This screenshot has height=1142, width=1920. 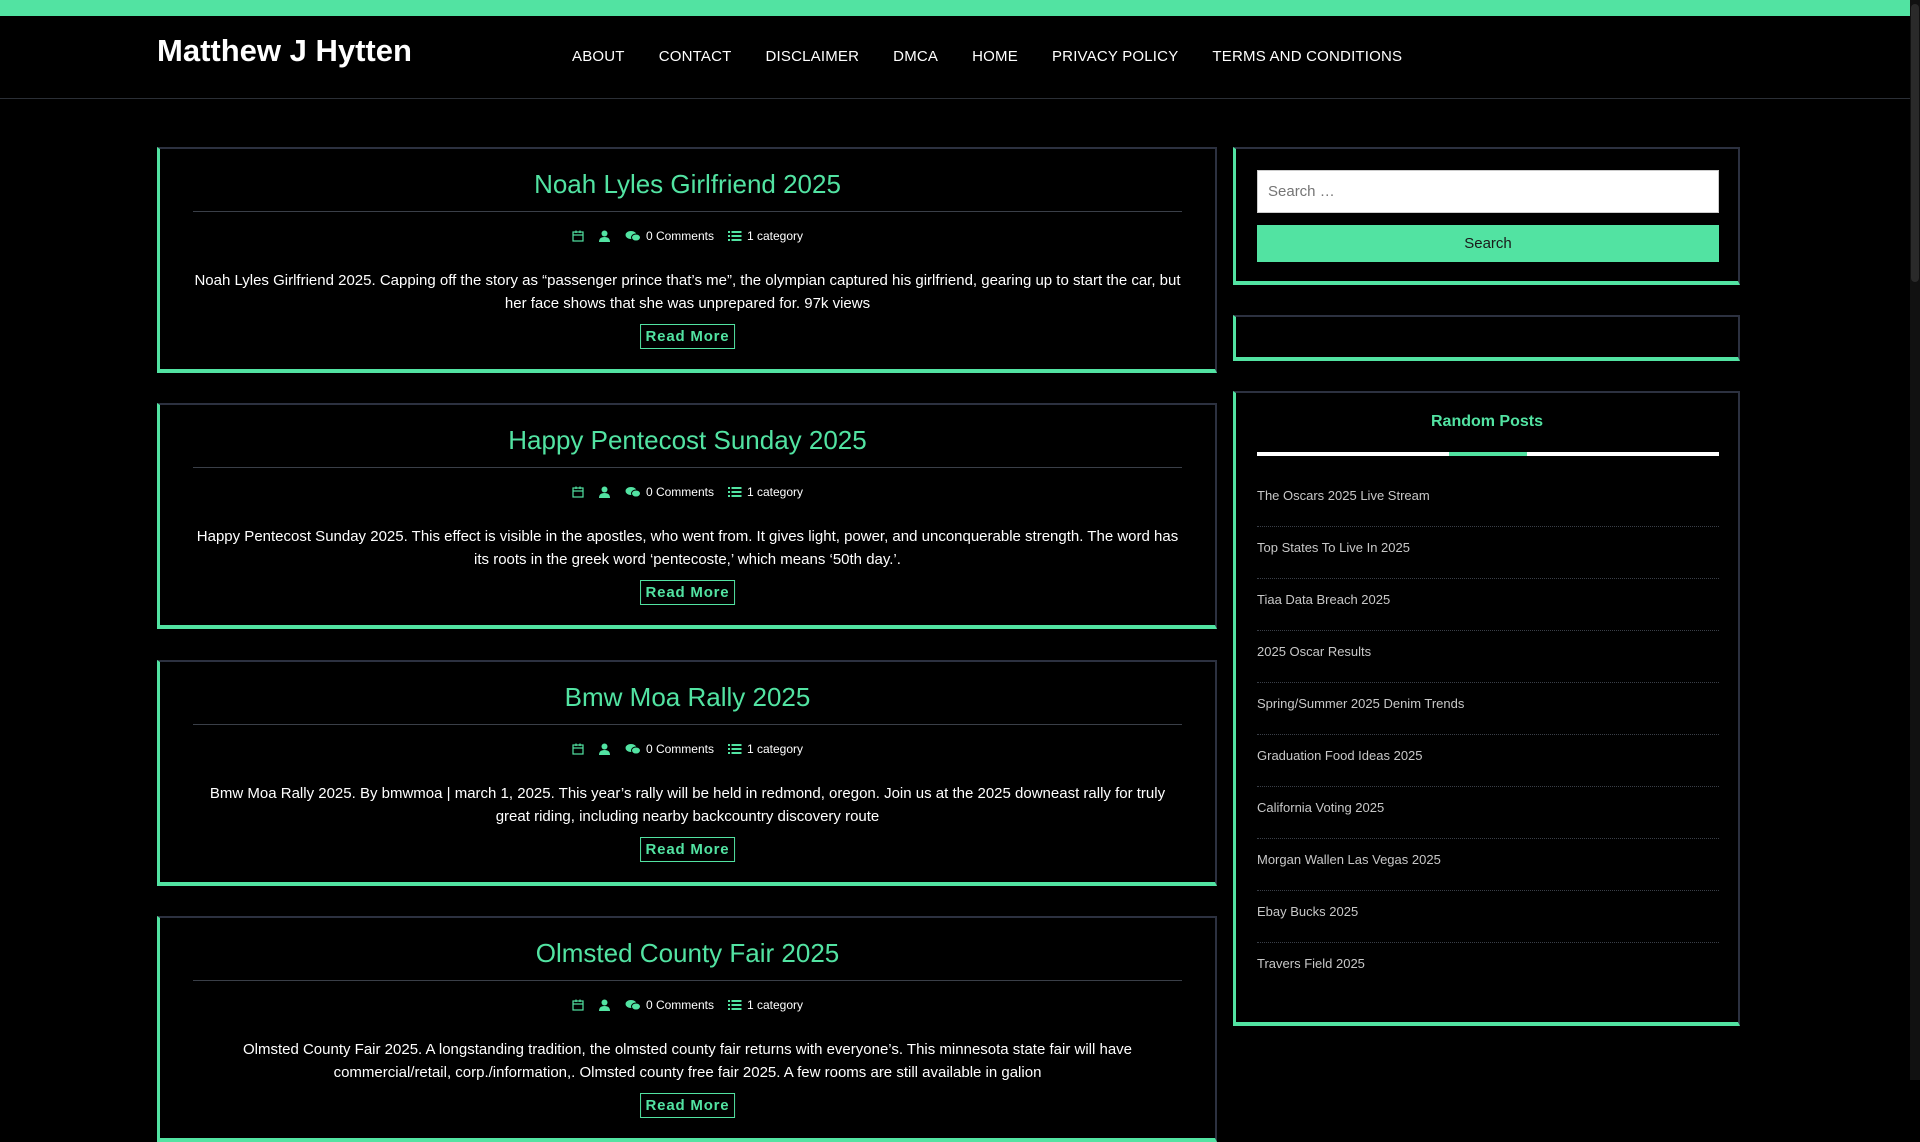 What do you see at coordinates (695, 56) in the screenshot?
I see `nav-contact: CONTACT` at bounding box center [695, 56].